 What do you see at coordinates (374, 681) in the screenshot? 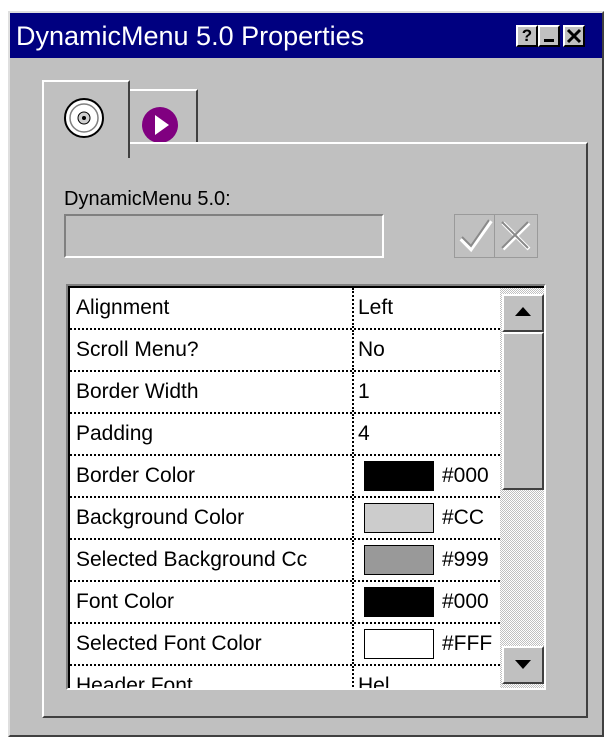
I see `property-value-text: Hel` at bounding box center [374, 681].